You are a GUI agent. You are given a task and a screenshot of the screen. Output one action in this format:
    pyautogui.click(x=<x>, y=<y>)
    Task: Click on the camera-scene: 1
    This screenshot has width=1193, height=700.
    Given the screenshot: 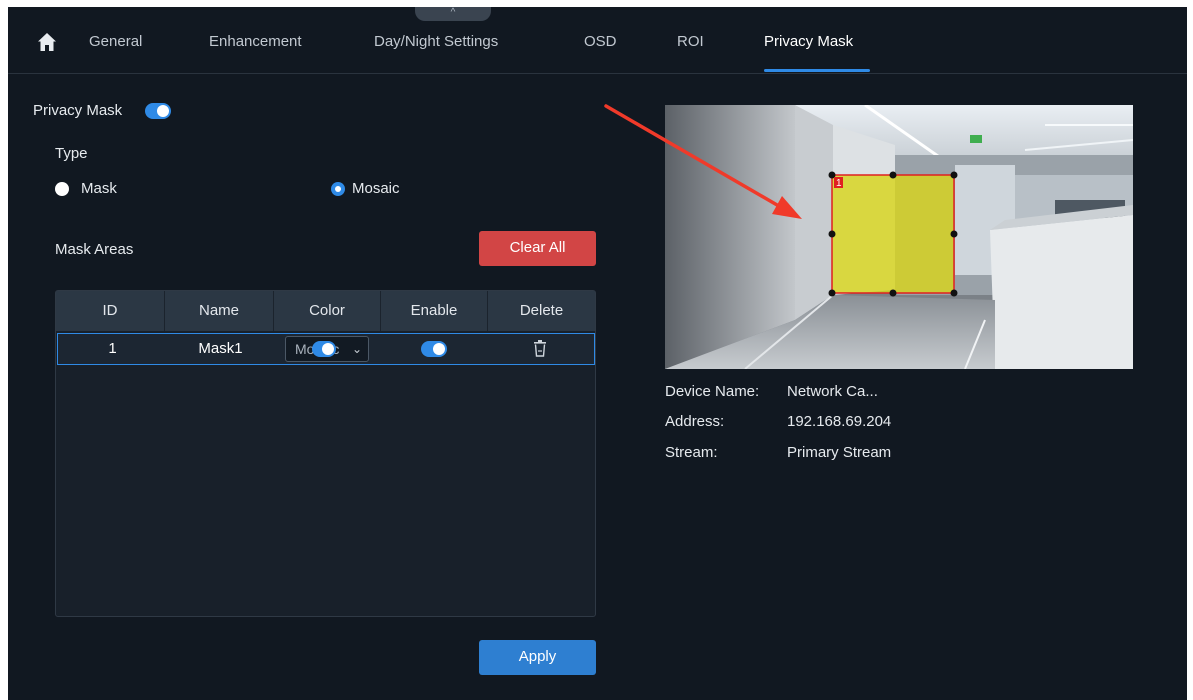 What is the action you would take?
    pyautogui.click(x=899, y=237)
    